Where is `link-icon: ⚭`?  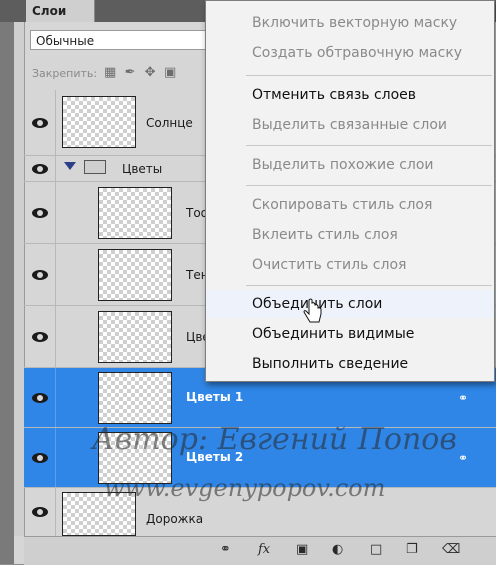 link-icon: ⚭ is located at coordinates (225, 549).